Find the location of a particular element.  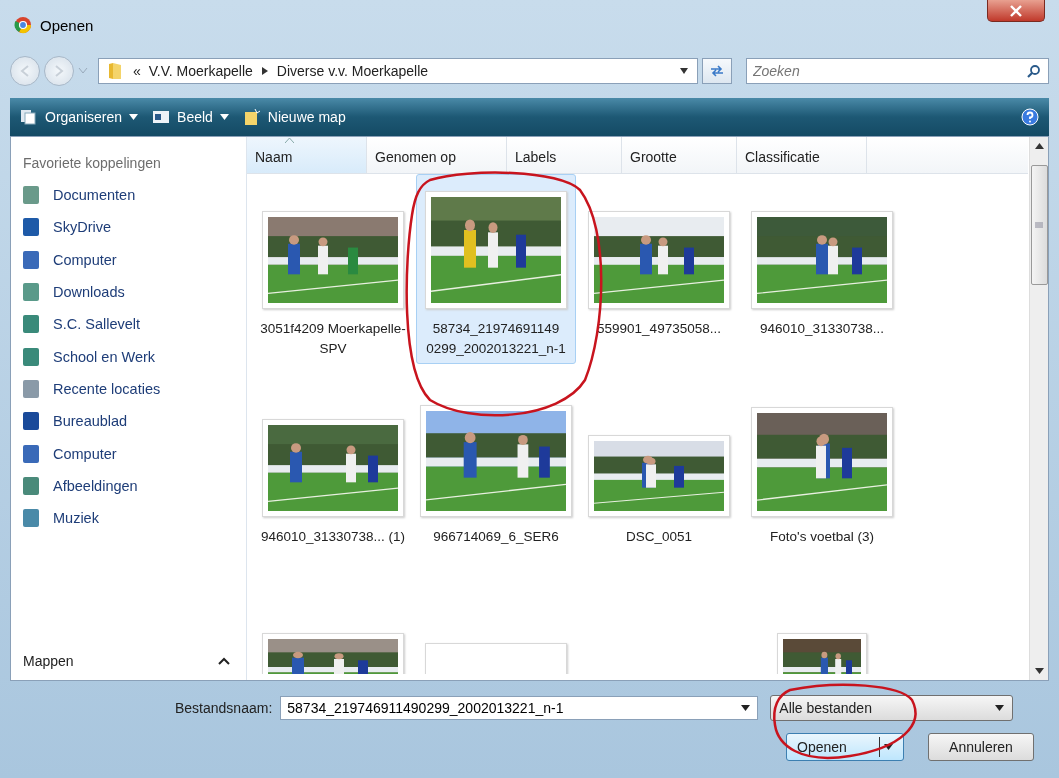

column-header: Labels is located at coordinates (564, 155).